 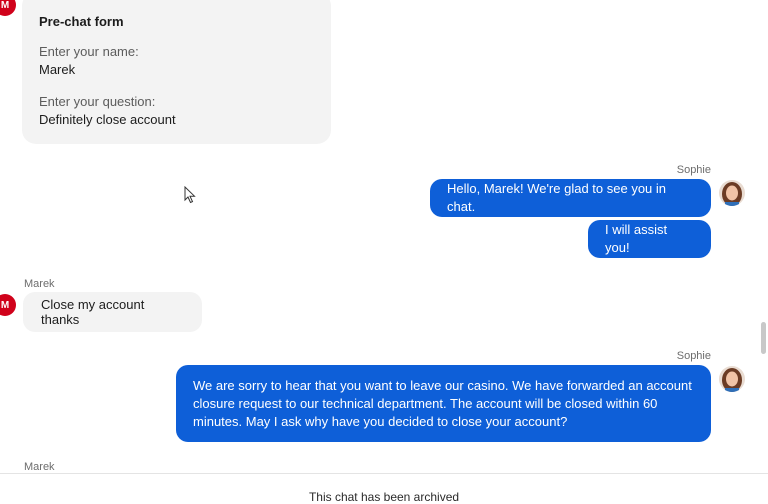 I want to click on chat-scrollbar, so click(x=763, y=338).